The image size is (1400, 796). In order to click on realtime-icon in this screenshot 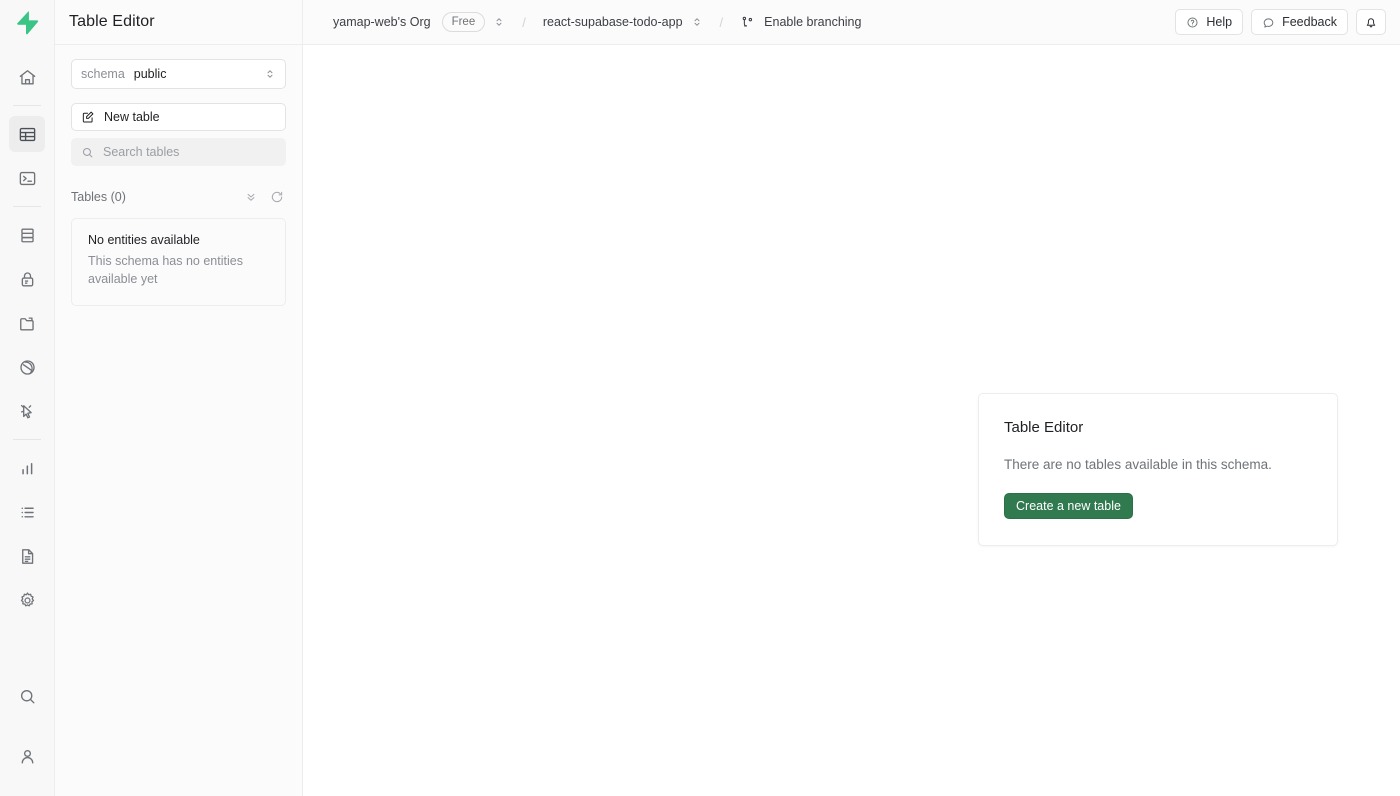, I will do `click(27, 367)`.